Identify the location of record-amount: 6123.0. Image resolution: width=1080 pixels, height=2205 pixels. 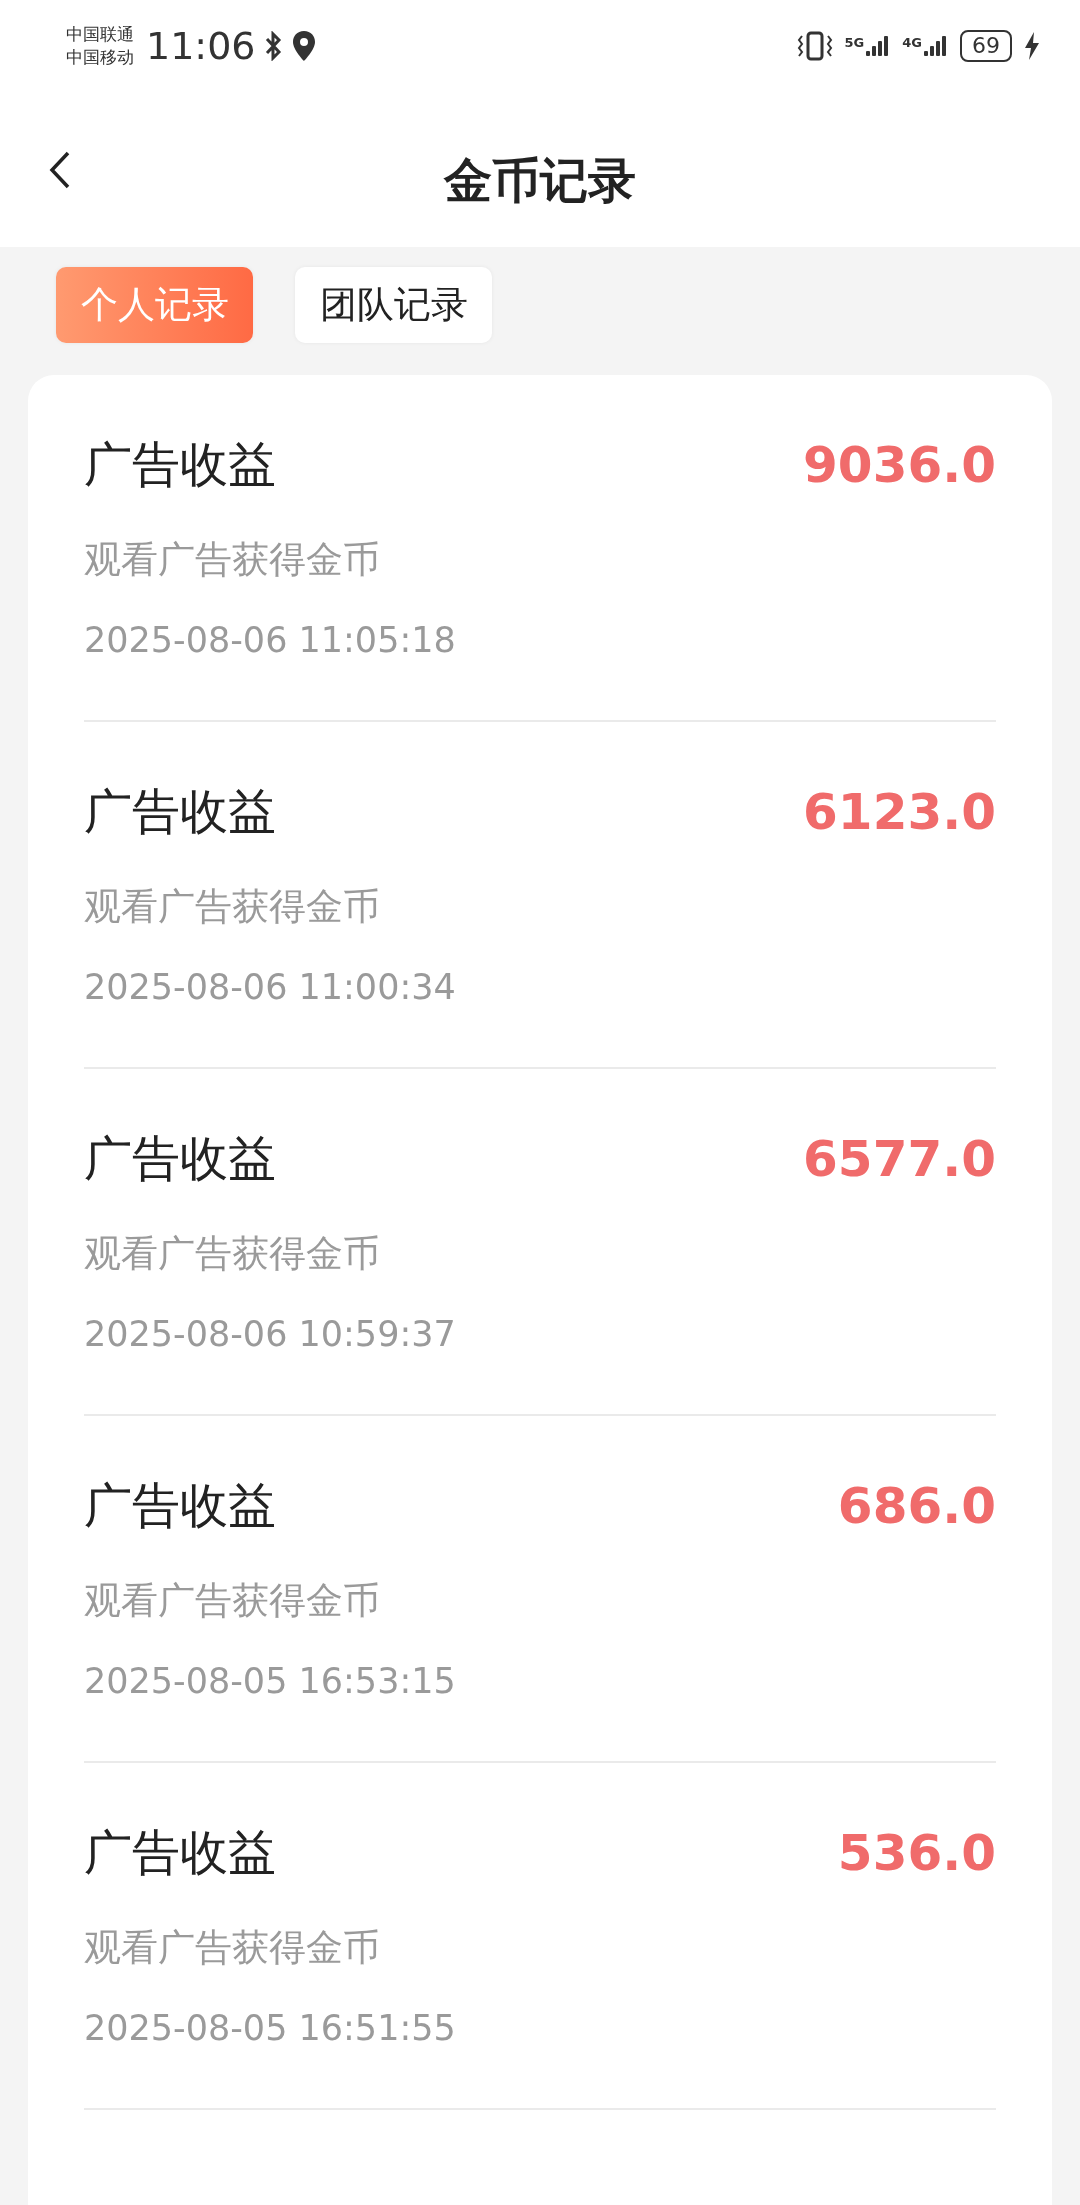
(899, 812).